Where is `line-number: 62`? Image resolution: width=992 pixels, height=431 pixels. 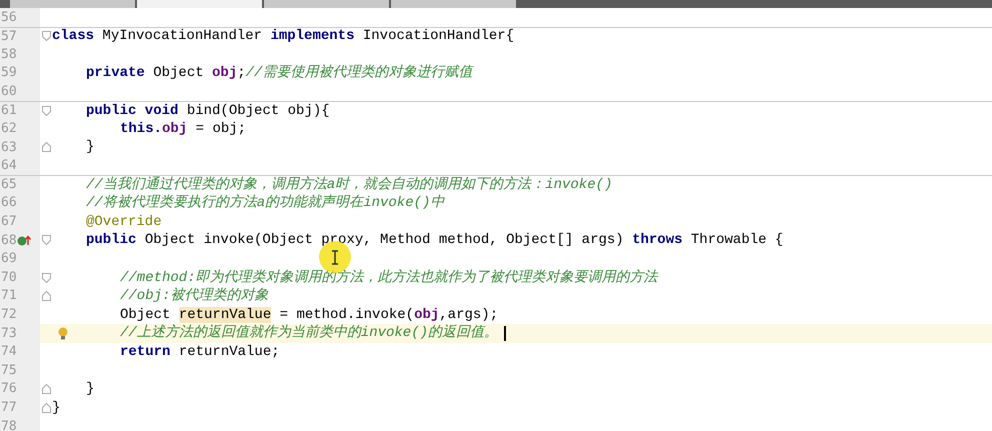
line-number: 62 is located at coordinates (8, 129).